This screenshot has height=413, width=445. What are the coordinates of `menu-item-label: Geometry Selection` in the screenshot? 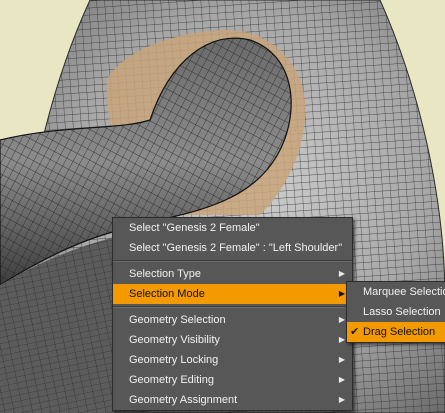 It's located at (177, 320).